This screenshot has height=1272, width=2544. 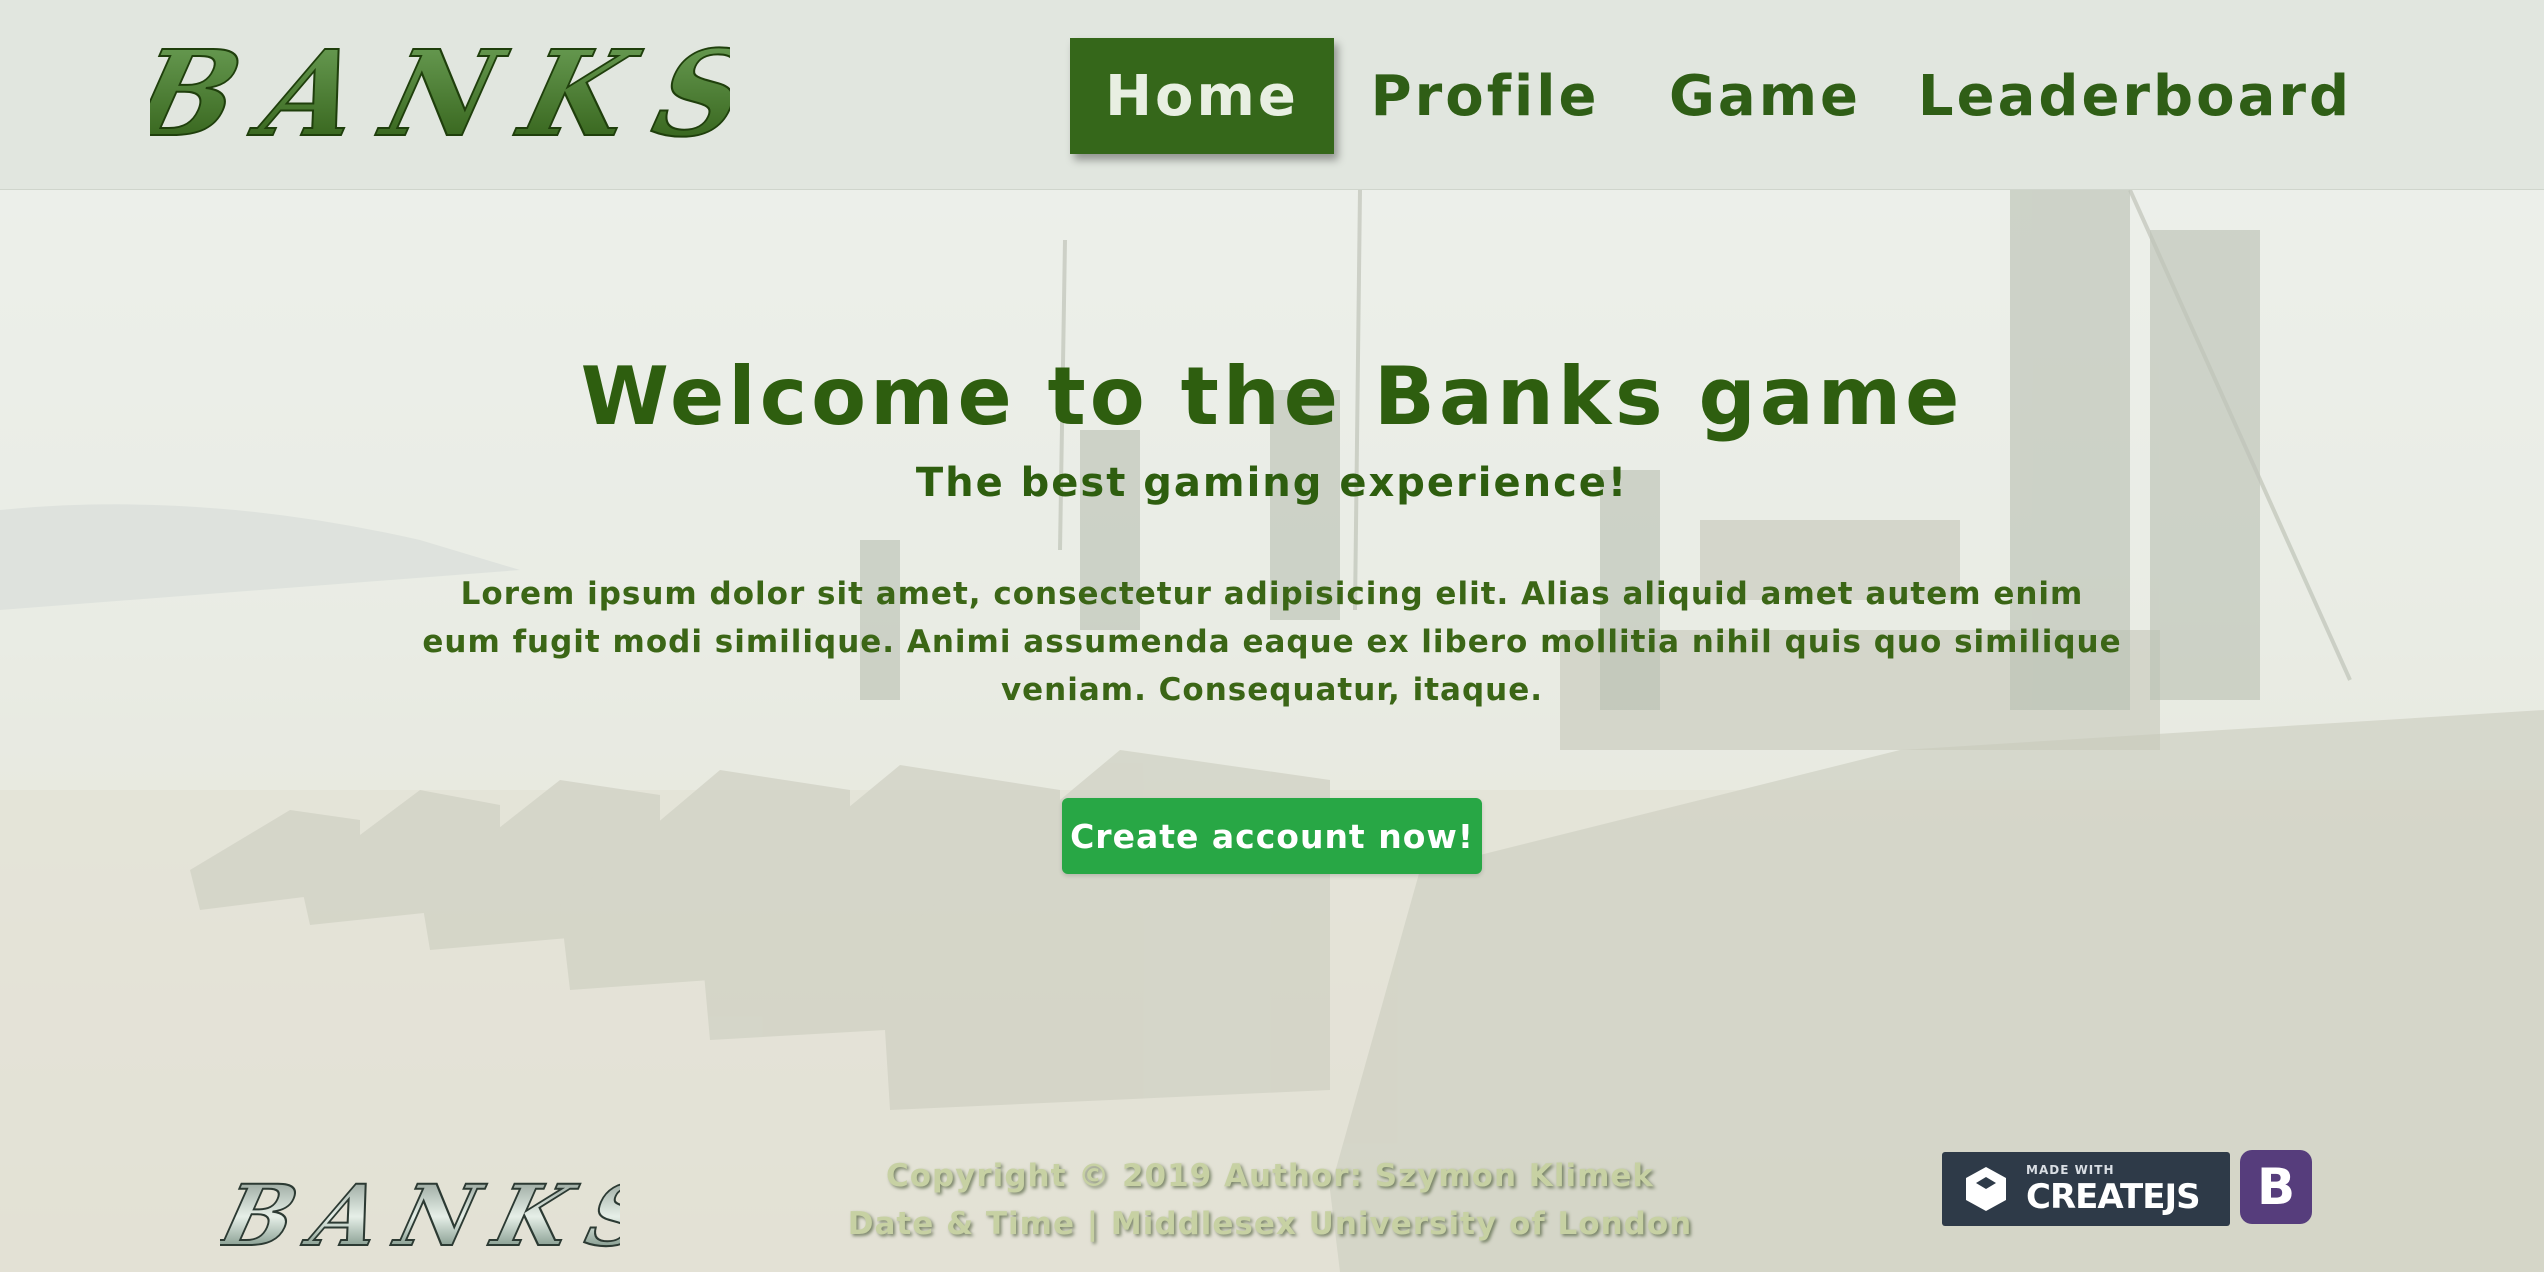 I want to click on footer-logo-text: BANKS, so click(x=420, y=1216).